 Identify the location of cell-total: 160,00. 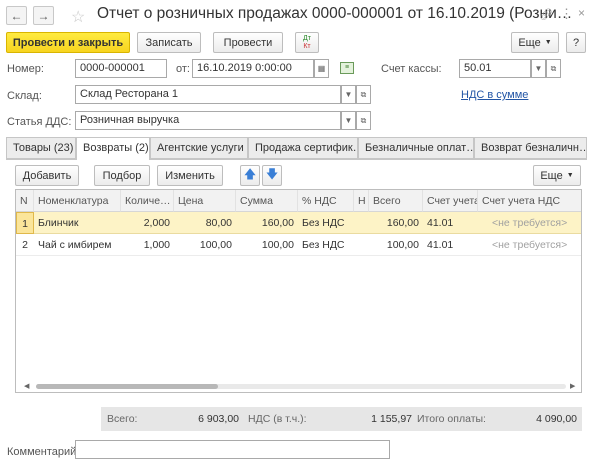
(396, 223).